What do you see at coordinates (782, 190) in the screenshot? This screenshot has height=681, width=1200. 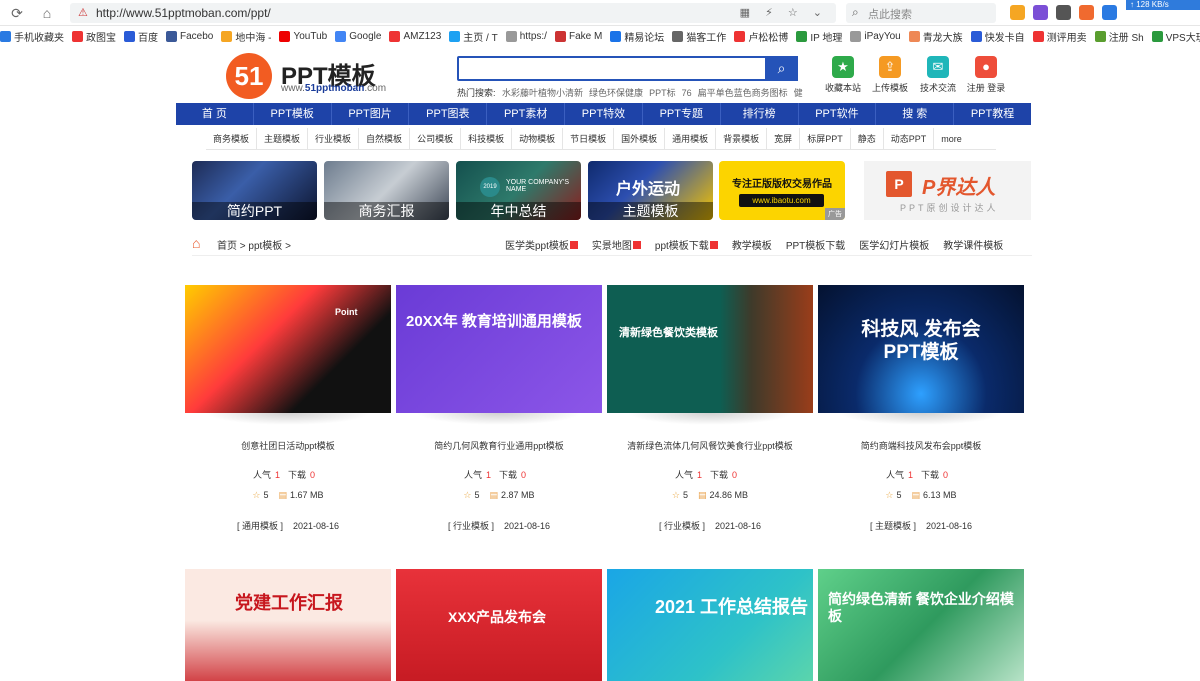 I see `banner-ibaotu-ad: 专注正版版权交易作品 www.ibaotu.com 广告` at bounding box center [782, 190].